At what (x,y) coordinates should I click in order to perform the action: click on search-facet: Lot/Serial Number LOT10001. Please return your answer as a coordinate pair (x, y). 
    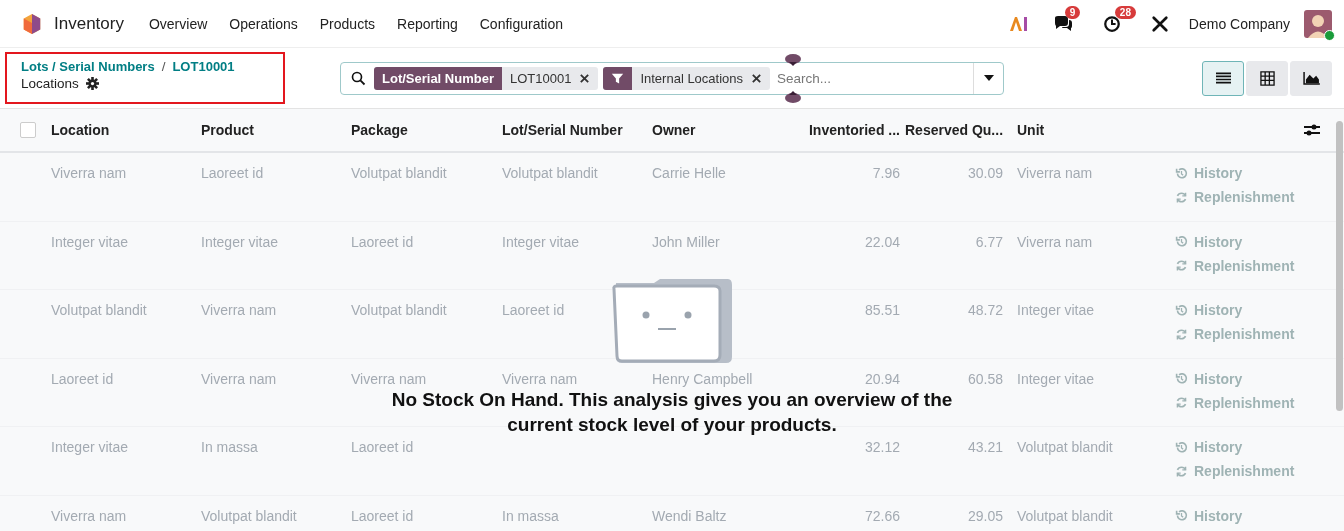
    Looking at the image, I should click on (486, 78).